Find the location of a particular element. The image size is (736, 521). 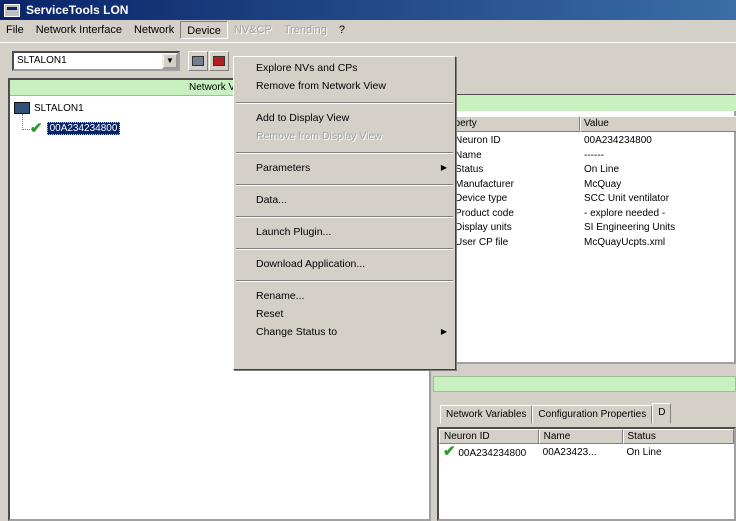

network-icon is located at coordinates (198, 61).